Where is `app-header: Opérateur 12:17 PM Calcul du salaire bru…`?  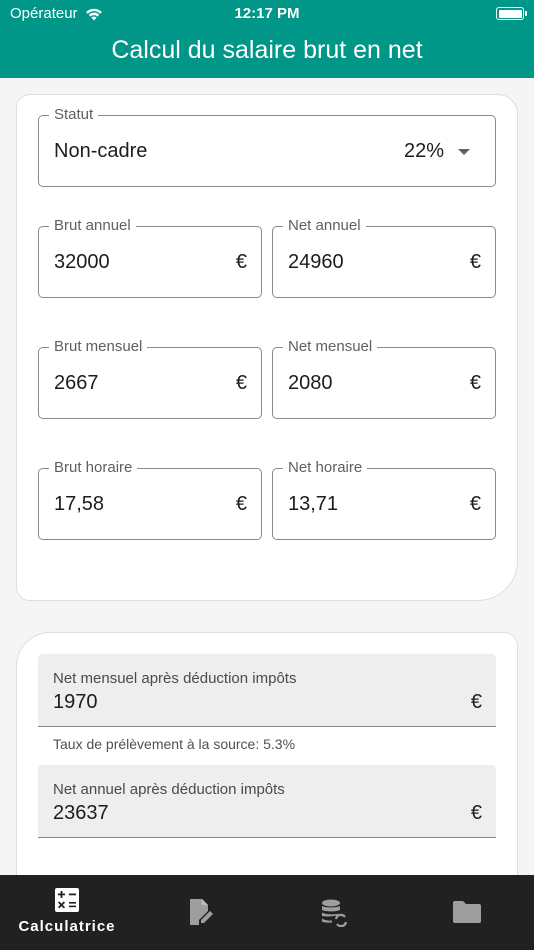
app-header: Opérateur 12:17 PM Calcul du salaire bru… is located at coordinates (267, 39).